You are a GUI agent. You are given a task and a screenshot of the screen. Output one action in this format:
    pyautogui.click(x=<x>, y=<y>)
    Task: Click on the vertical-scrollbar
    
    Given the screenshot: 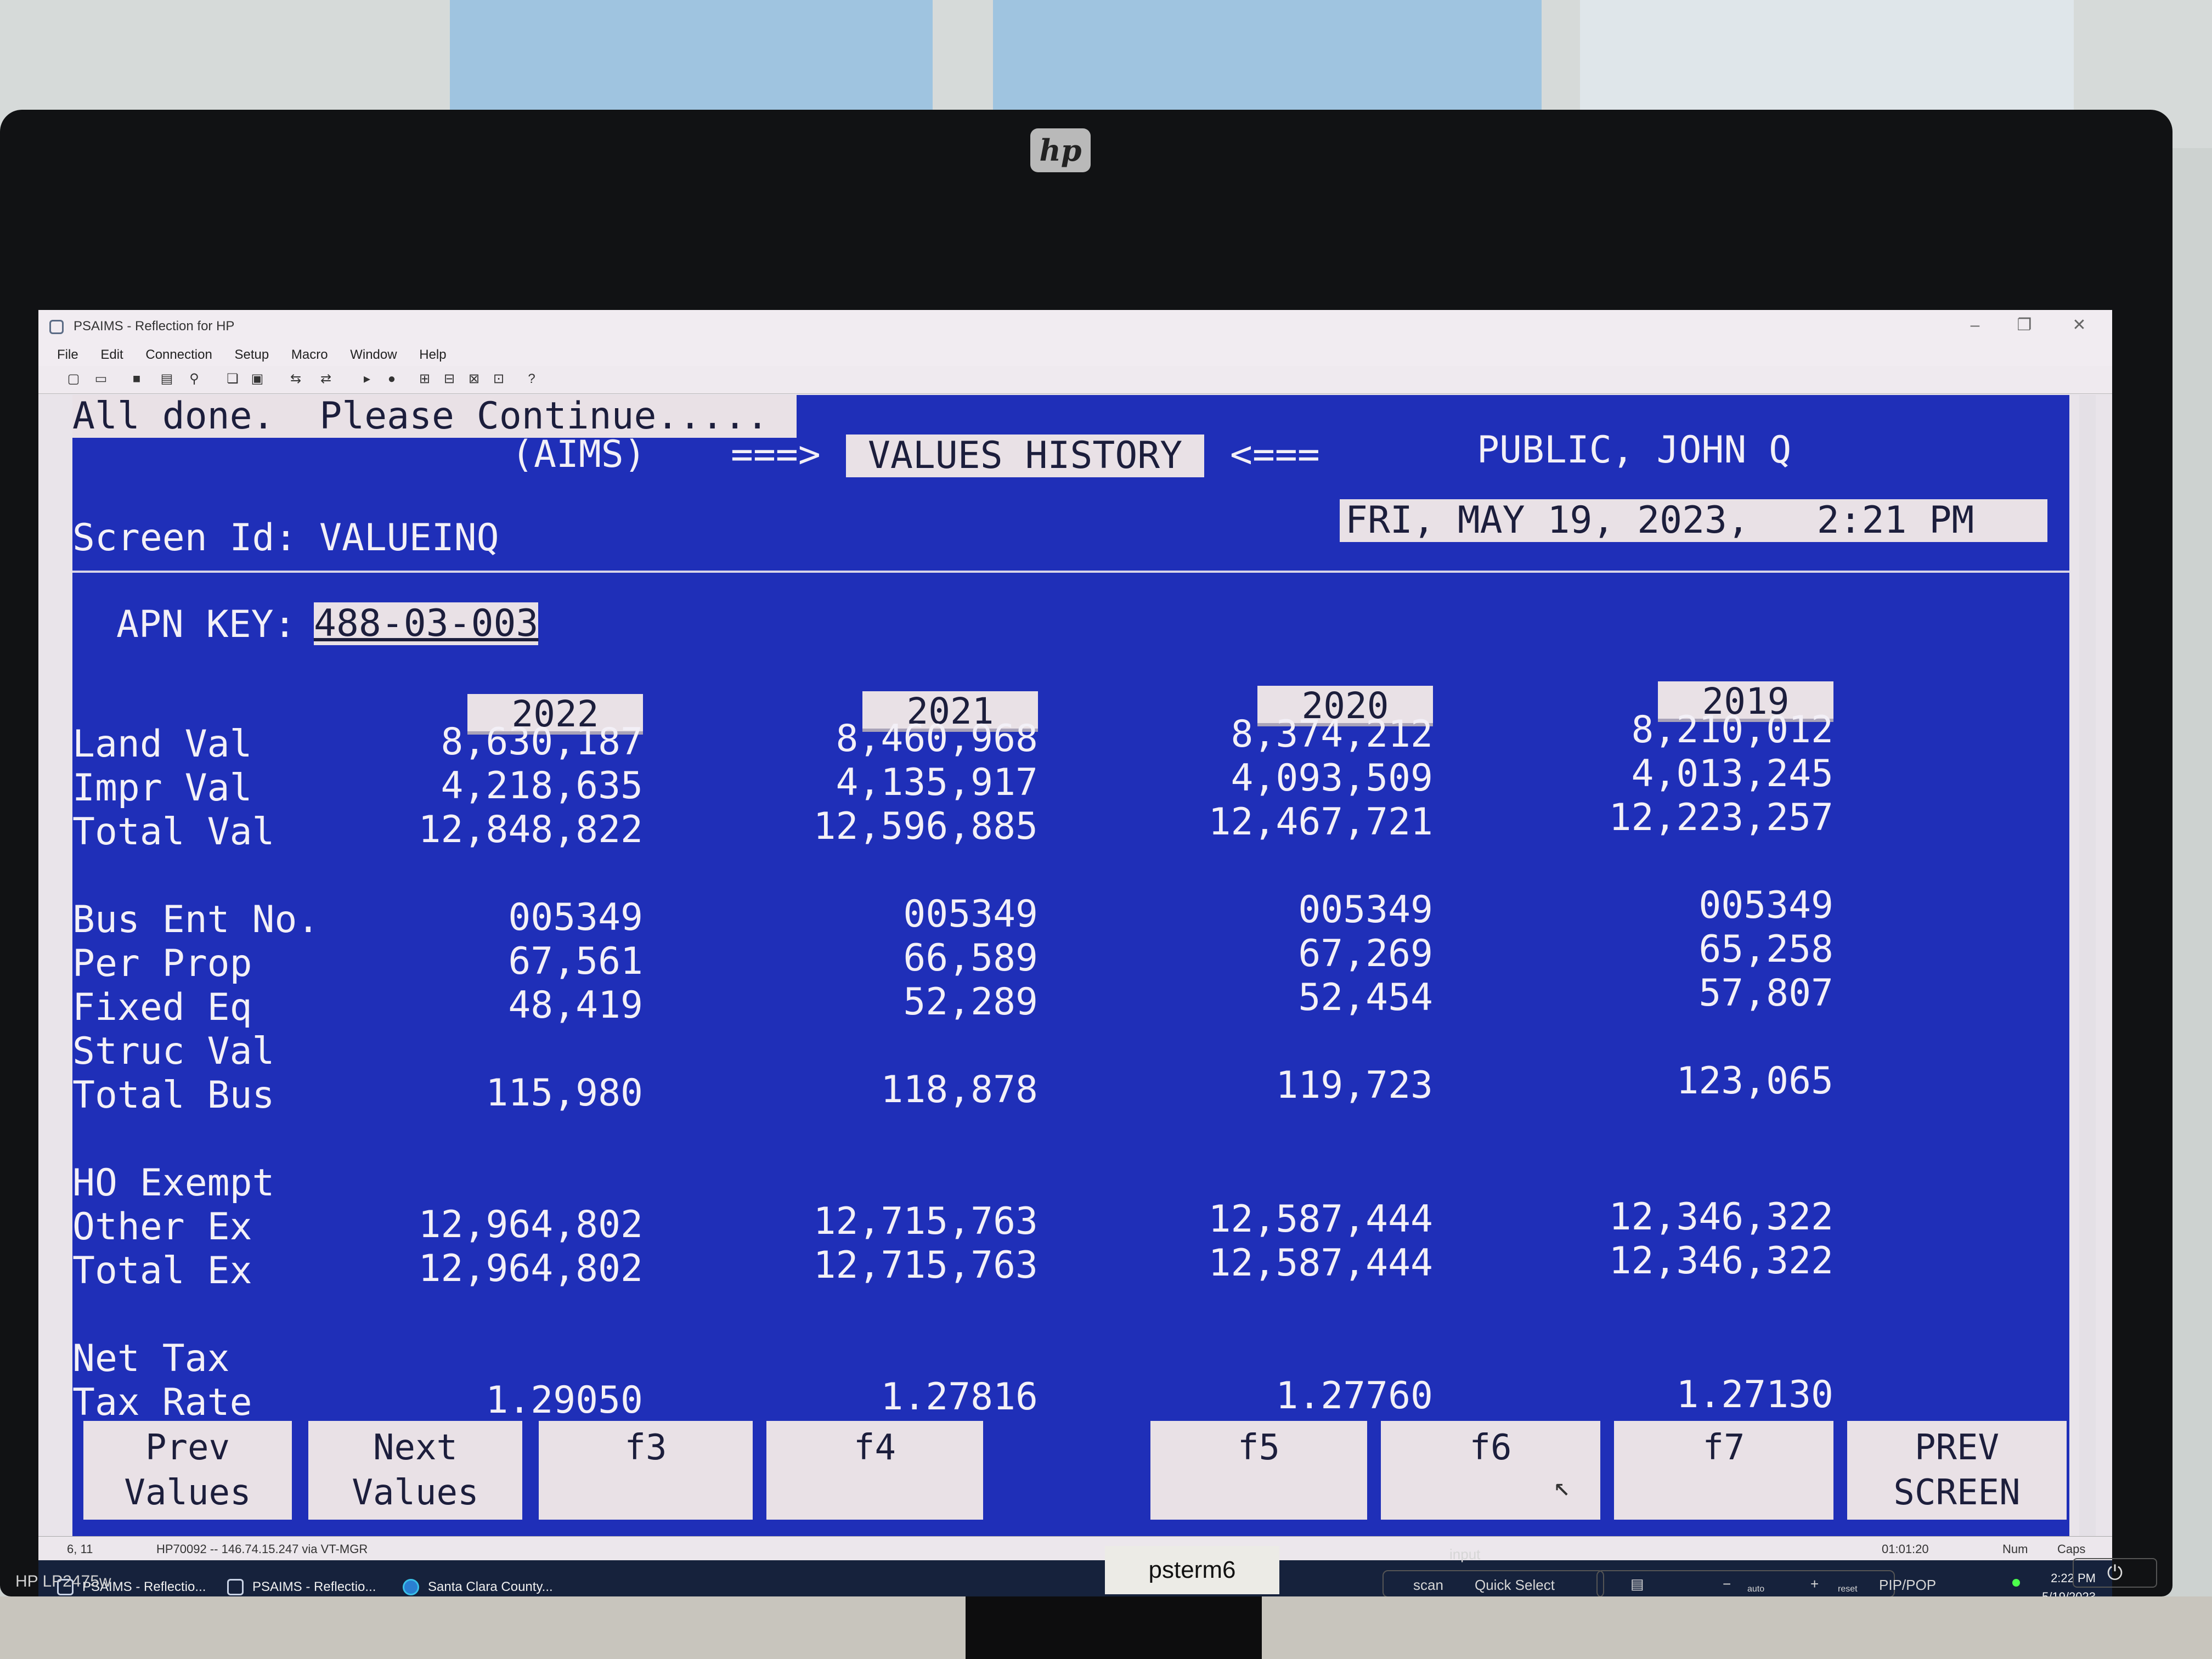 What is the action you would take?
    pyautogui.click(x=2087, y=966)
    